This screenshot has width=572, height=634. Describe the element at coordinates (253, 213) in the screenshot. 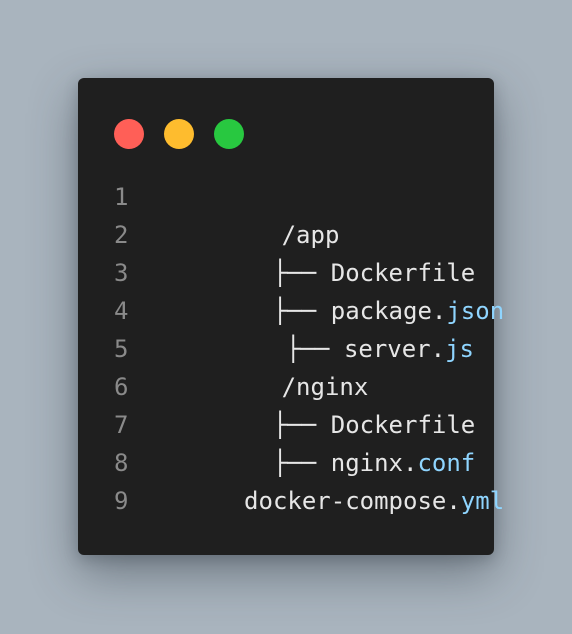

I see `line-content: /app` at that location.